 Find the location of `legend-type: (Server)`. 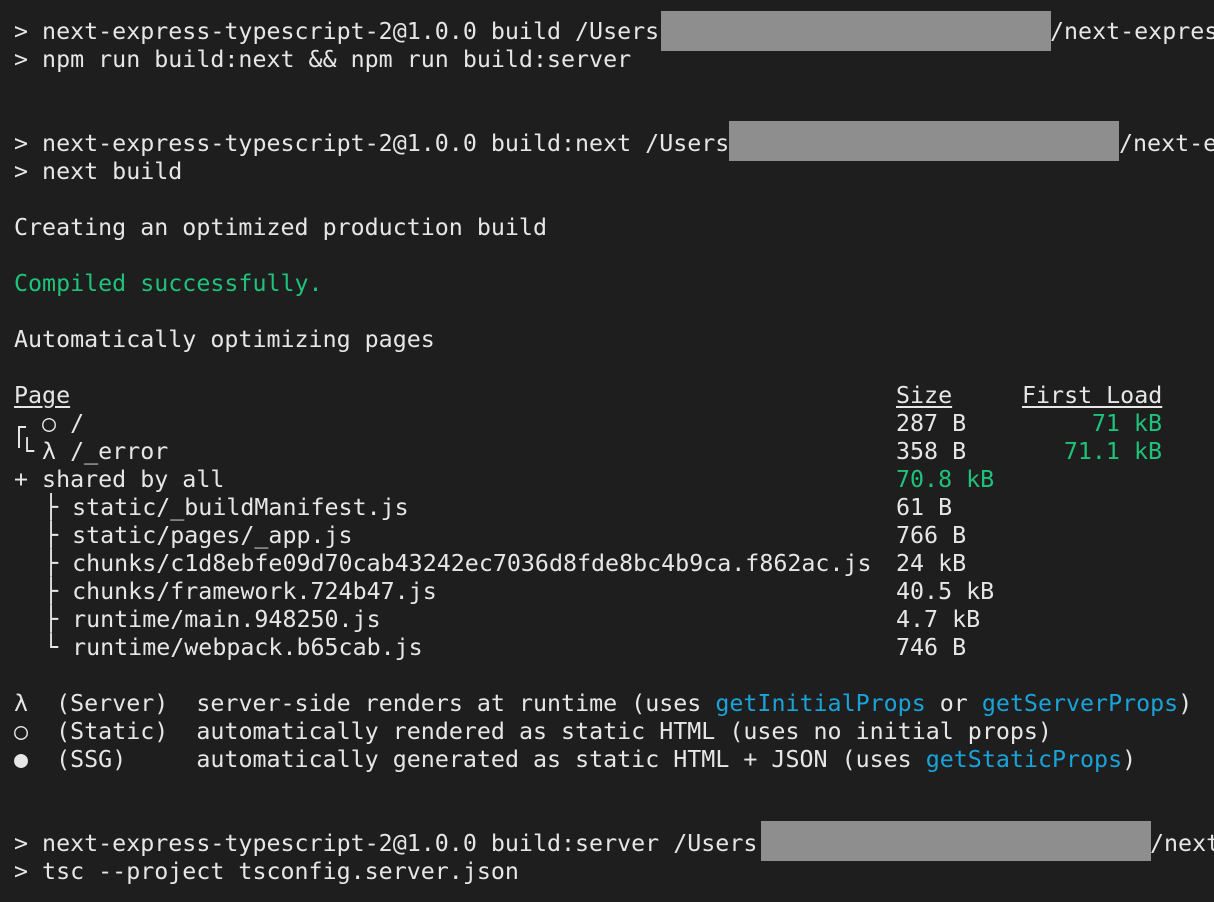

legend-type: (Server) is located at coordinates (112, 703).